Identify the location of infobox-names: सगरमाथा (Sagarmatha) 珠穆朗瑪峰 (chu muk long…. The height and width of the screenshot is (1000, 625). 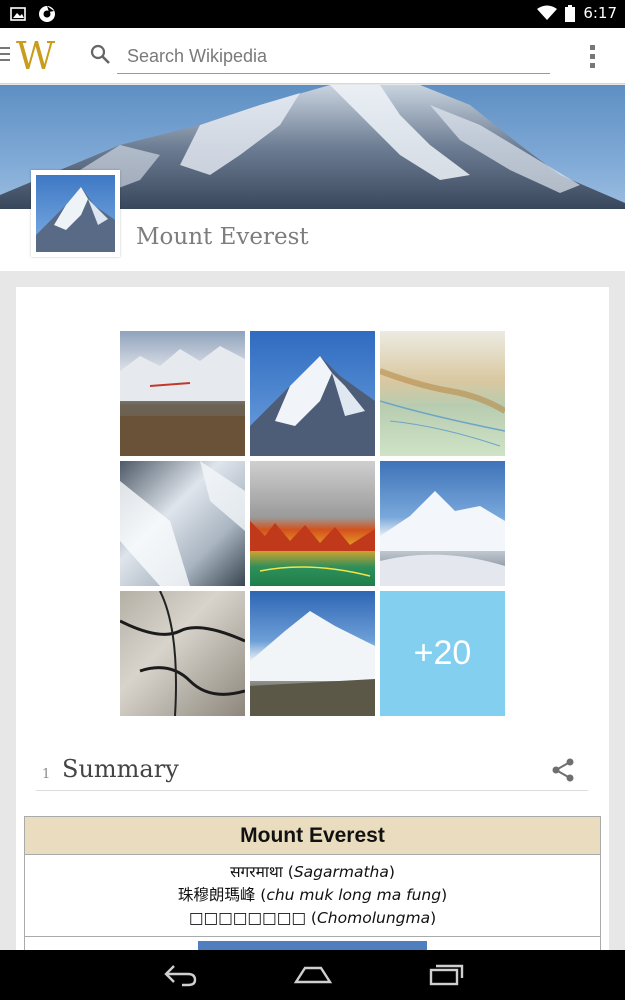
(312, 896).